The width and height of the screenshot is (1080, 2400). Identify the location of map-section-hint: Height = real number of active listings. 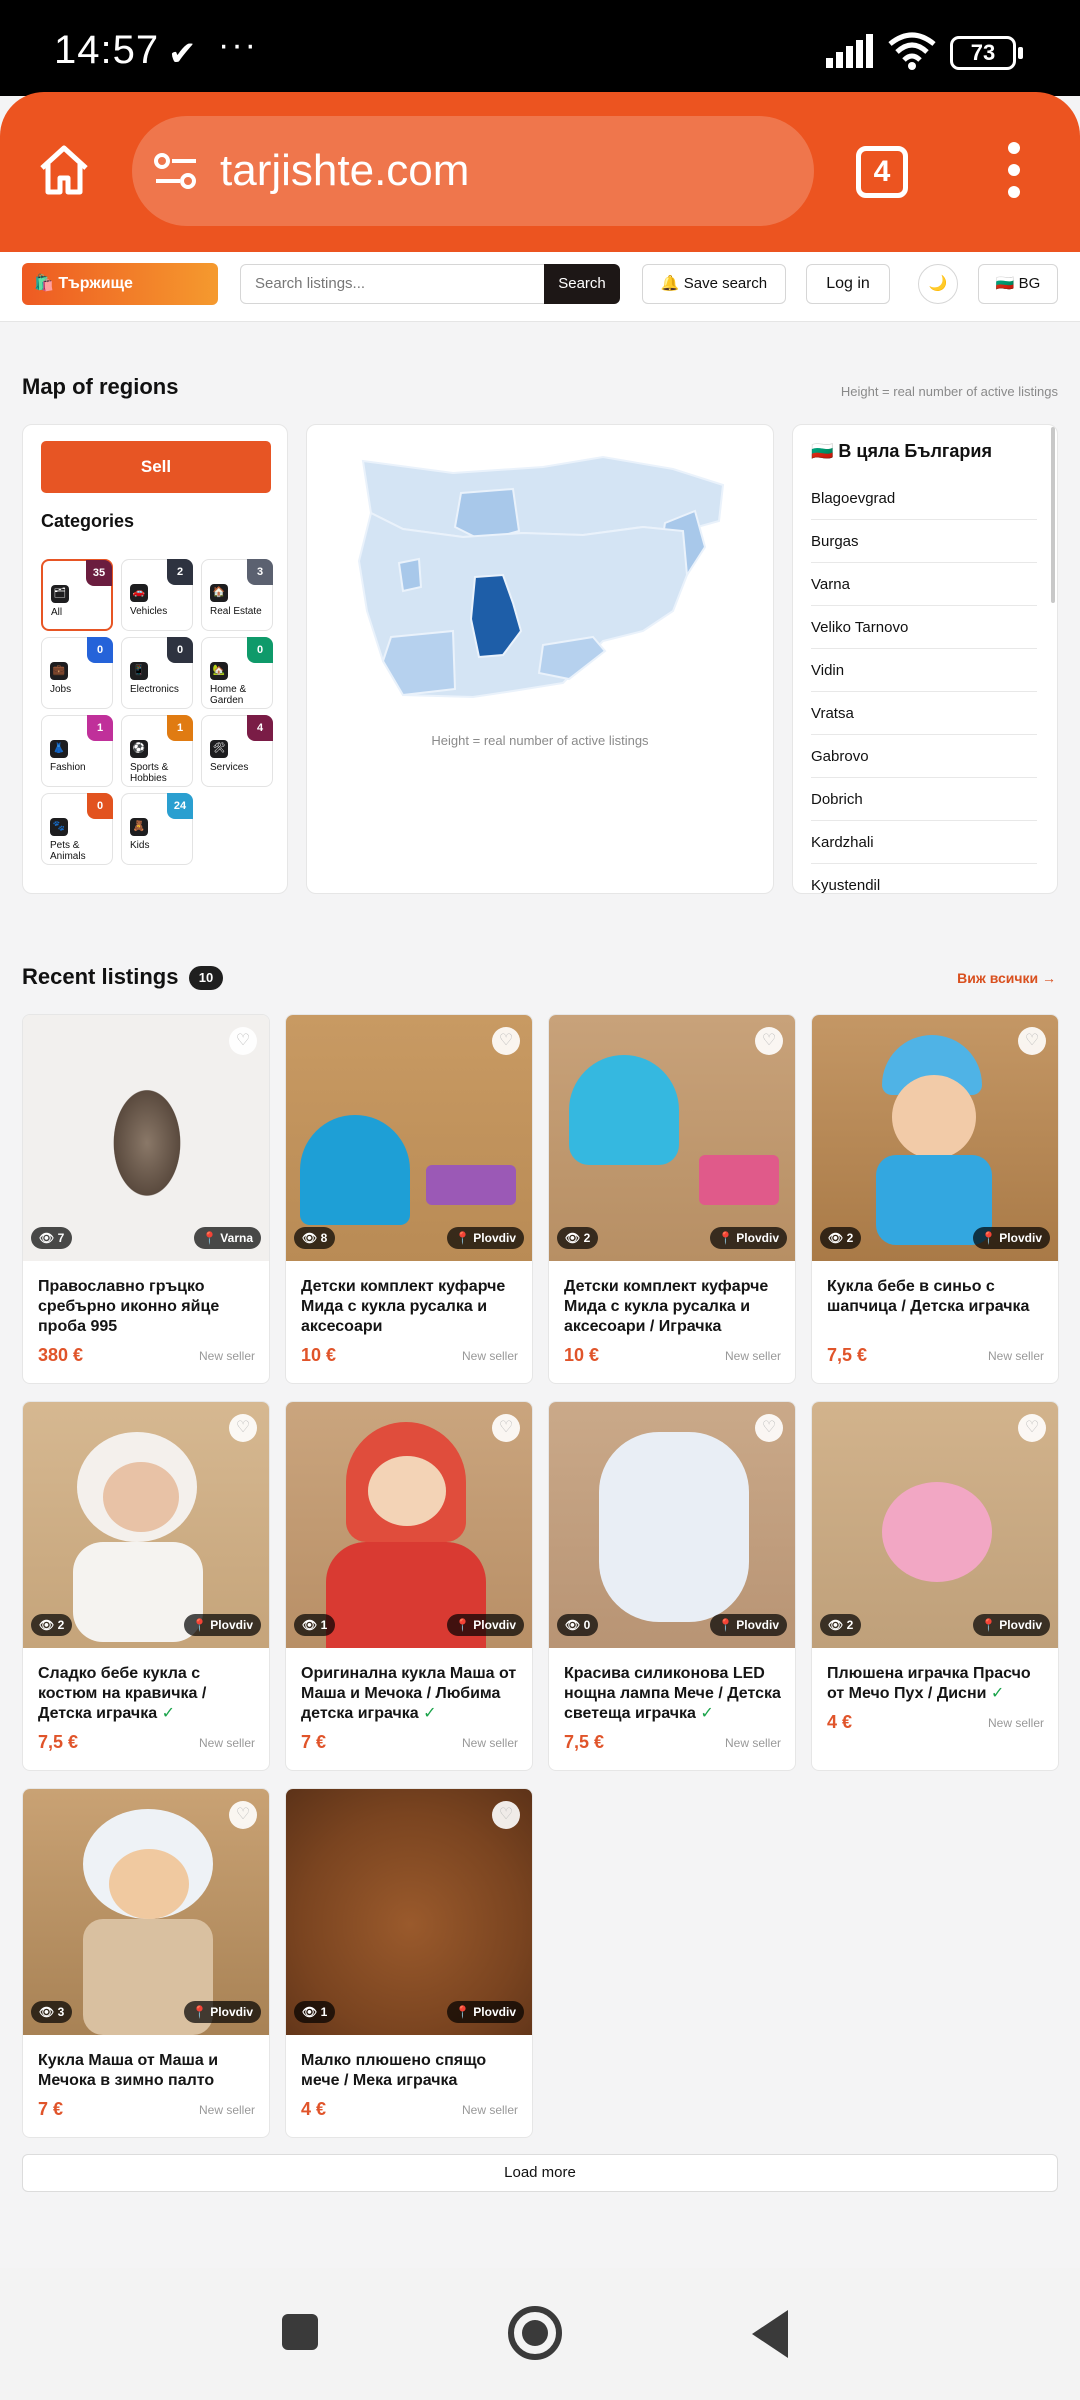
(949, 391).